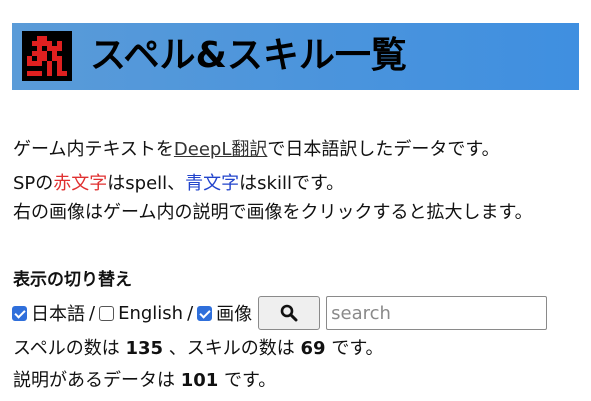 The width and height of the screenshot is (591, 401). What do you see at coordinates (357, 348) in the screenshot?
I see `count-suffix: です。` at bounding box center [357, 348].